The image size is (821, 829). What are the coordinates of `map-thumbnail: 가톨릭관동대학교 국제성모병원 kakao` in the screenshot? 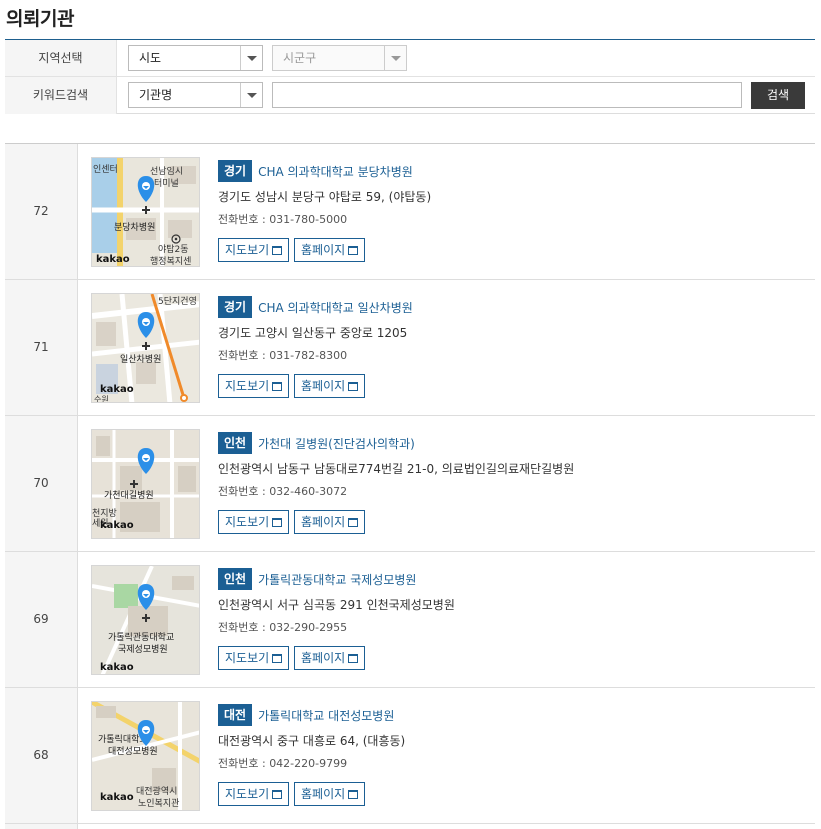 It's located at (145, 620).